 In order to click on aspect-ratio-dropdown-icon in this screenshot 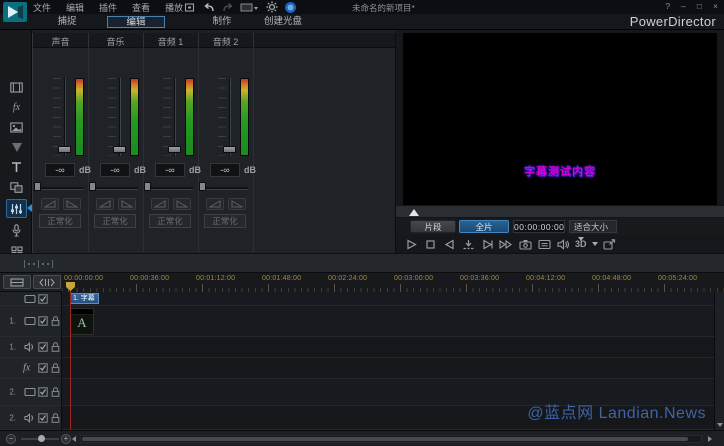, I will do `click(249, 7)`.